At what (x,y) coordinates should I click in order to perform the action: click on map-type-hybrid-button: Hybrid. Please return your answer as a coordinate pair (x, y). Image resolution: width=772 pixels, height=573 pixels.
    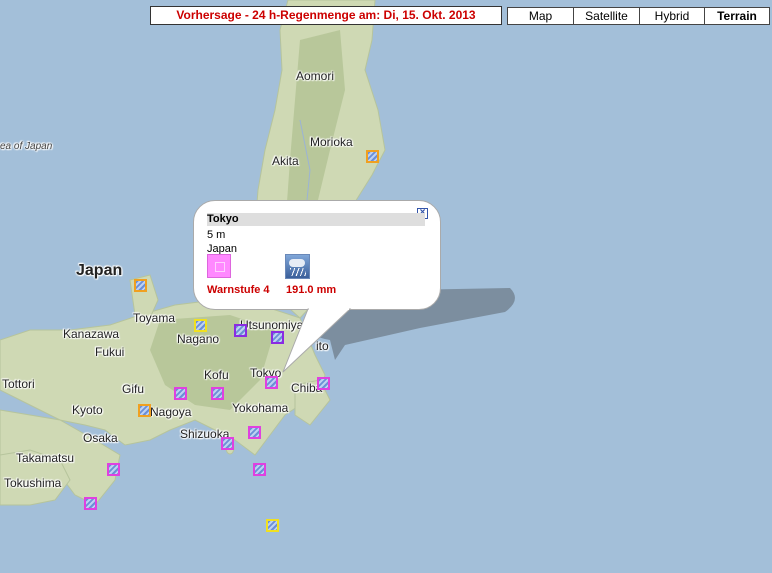
    Looking at the image, I should click on (672, 16).